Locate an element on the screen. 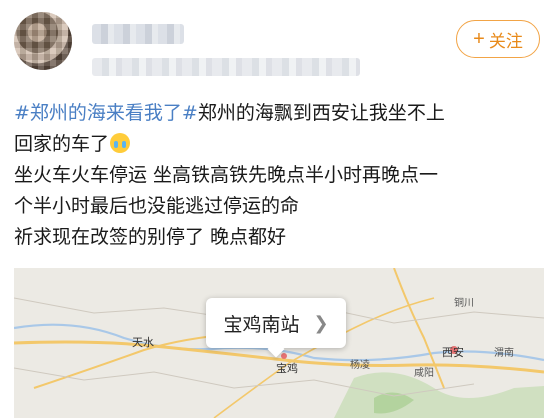 The width and height of the screenshot is (550, 418). map-label-tianshui: 天水 is located at coordinates (143, 342).